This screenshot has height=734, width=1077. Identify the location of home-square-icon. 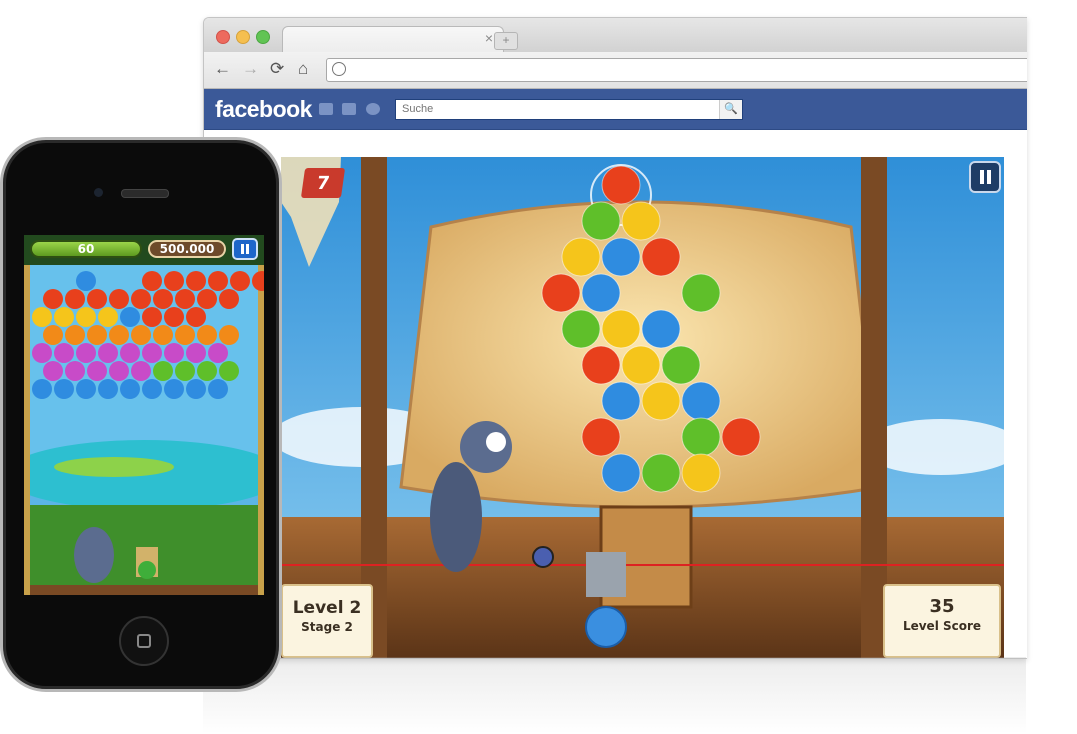
(144, 641).